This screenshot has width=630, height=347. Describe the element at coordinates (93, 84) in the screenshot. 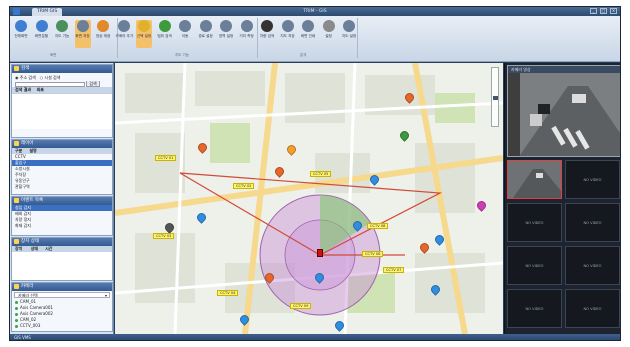

I see `search-button: 검색` at that location.